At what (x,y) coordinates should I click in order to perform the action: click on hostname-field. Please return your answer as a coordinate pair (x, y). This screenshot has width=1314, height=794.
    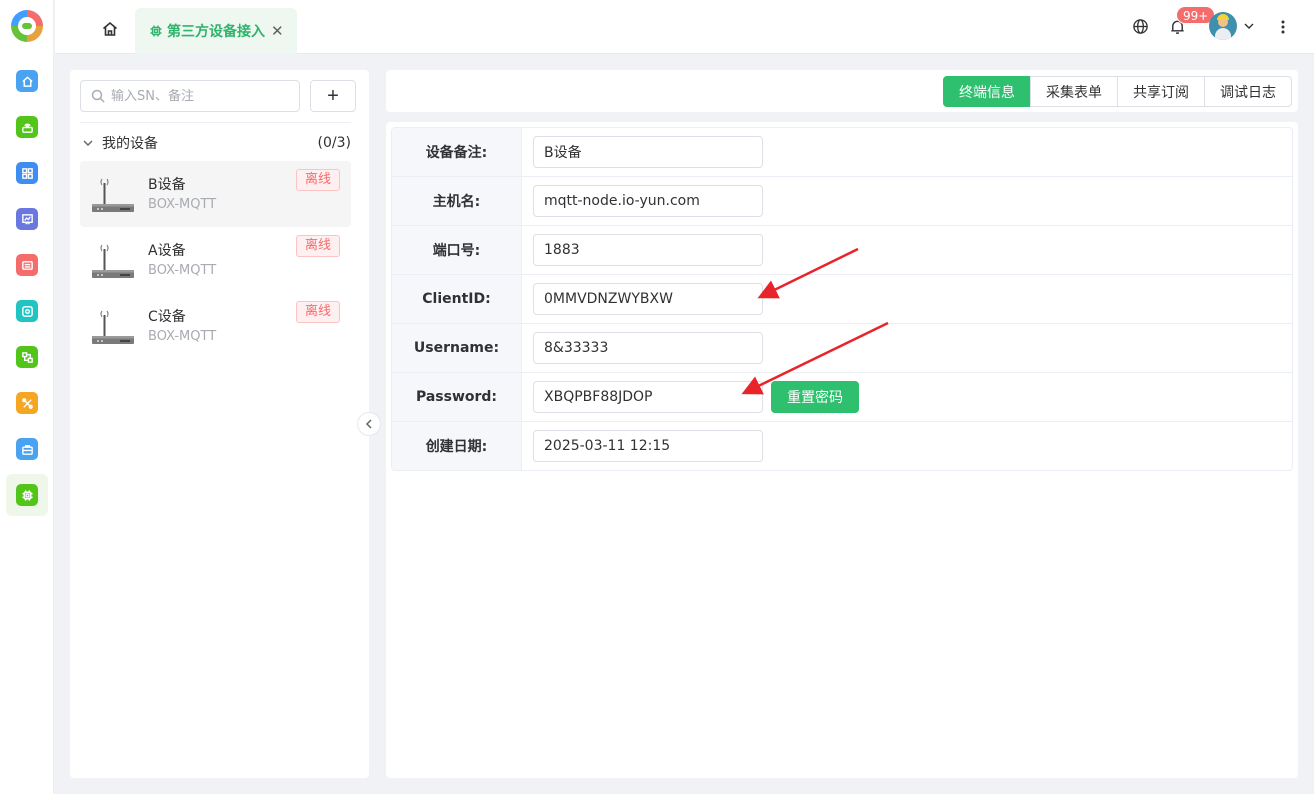
    Looking at the image, I should click on (648, 201).